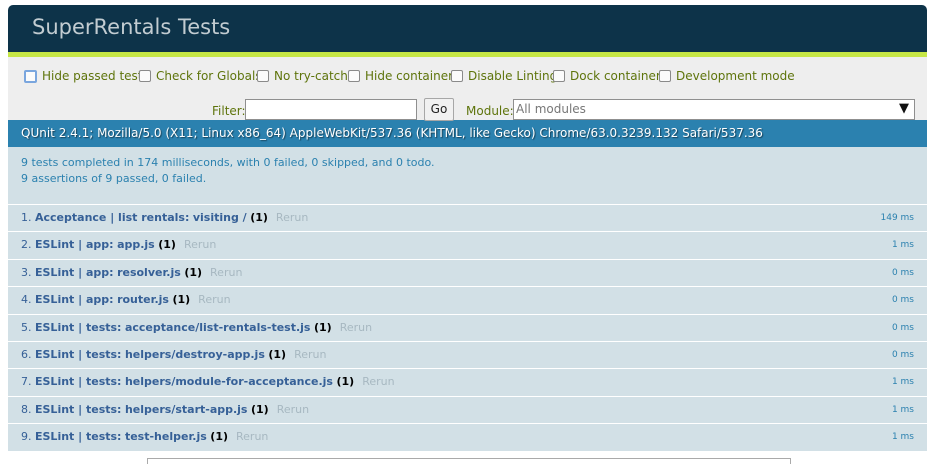 This screenshot has height=464, width=929. What do you see at coordinates (26, 300) in the screenshot?
I see `test-number: 4.` at bounding box center [26, 300].